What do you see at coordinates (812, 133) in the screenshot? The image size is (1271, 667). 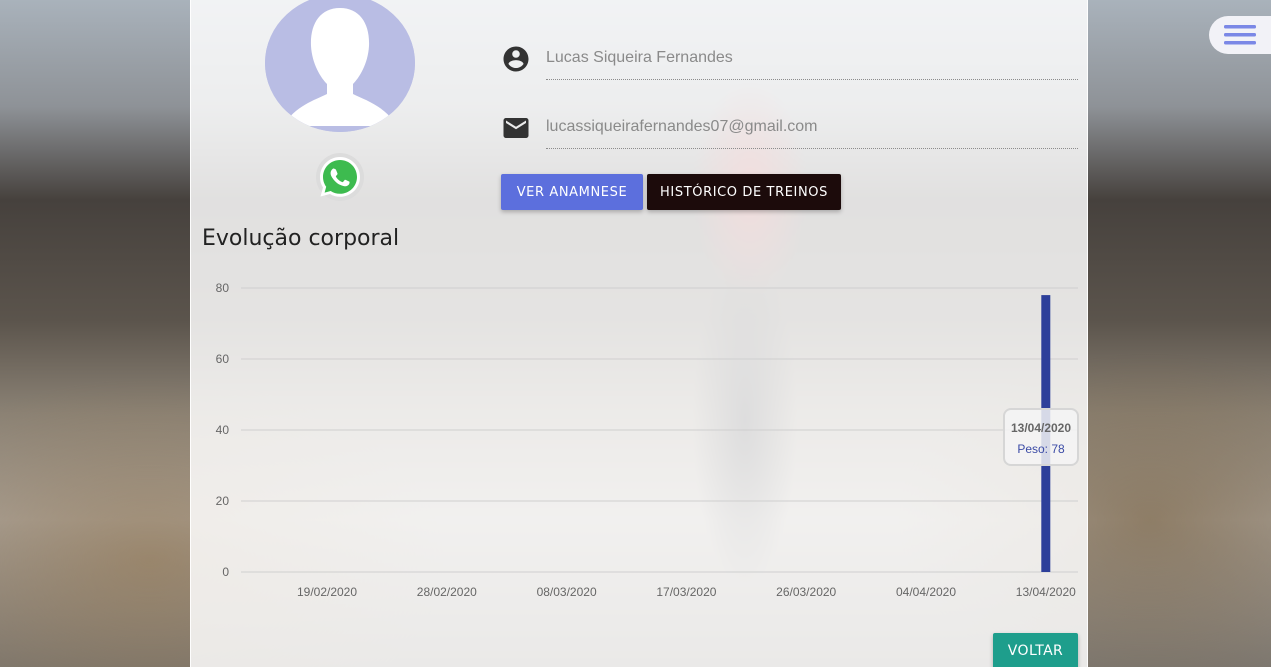 I see `user-email: lucassiqueirafernandes07@gmail.com` at bounding box center [812, 133].